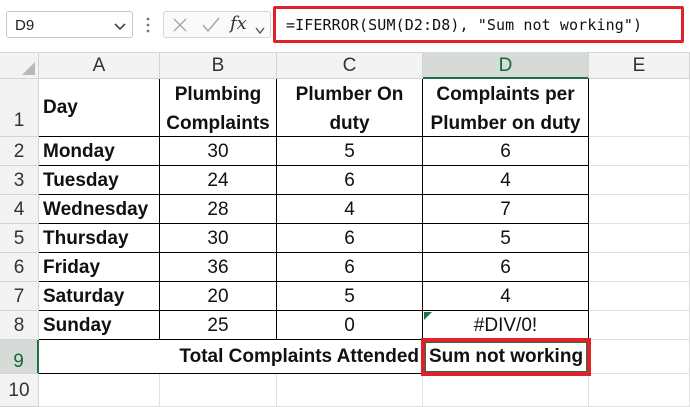 The width and height of the screenshot is (690, 407). I want to click on cell-d8: #DIV/0!, so click(506, 325).